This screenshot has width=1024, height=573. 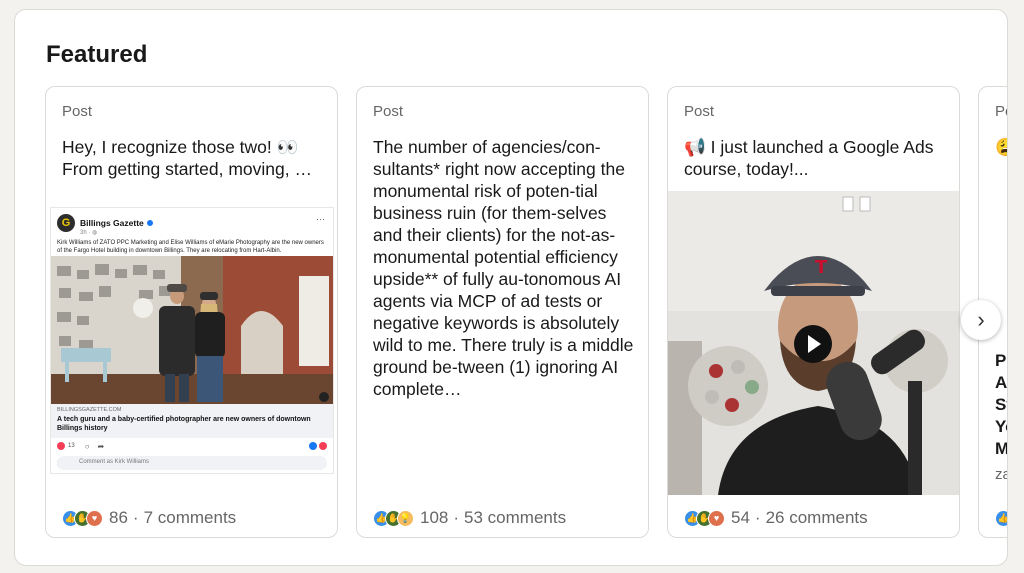 What do you see at coordinates (313, 446) in the screenshot?
I see `like-reaction-icon` at bounding box center [313, 446].